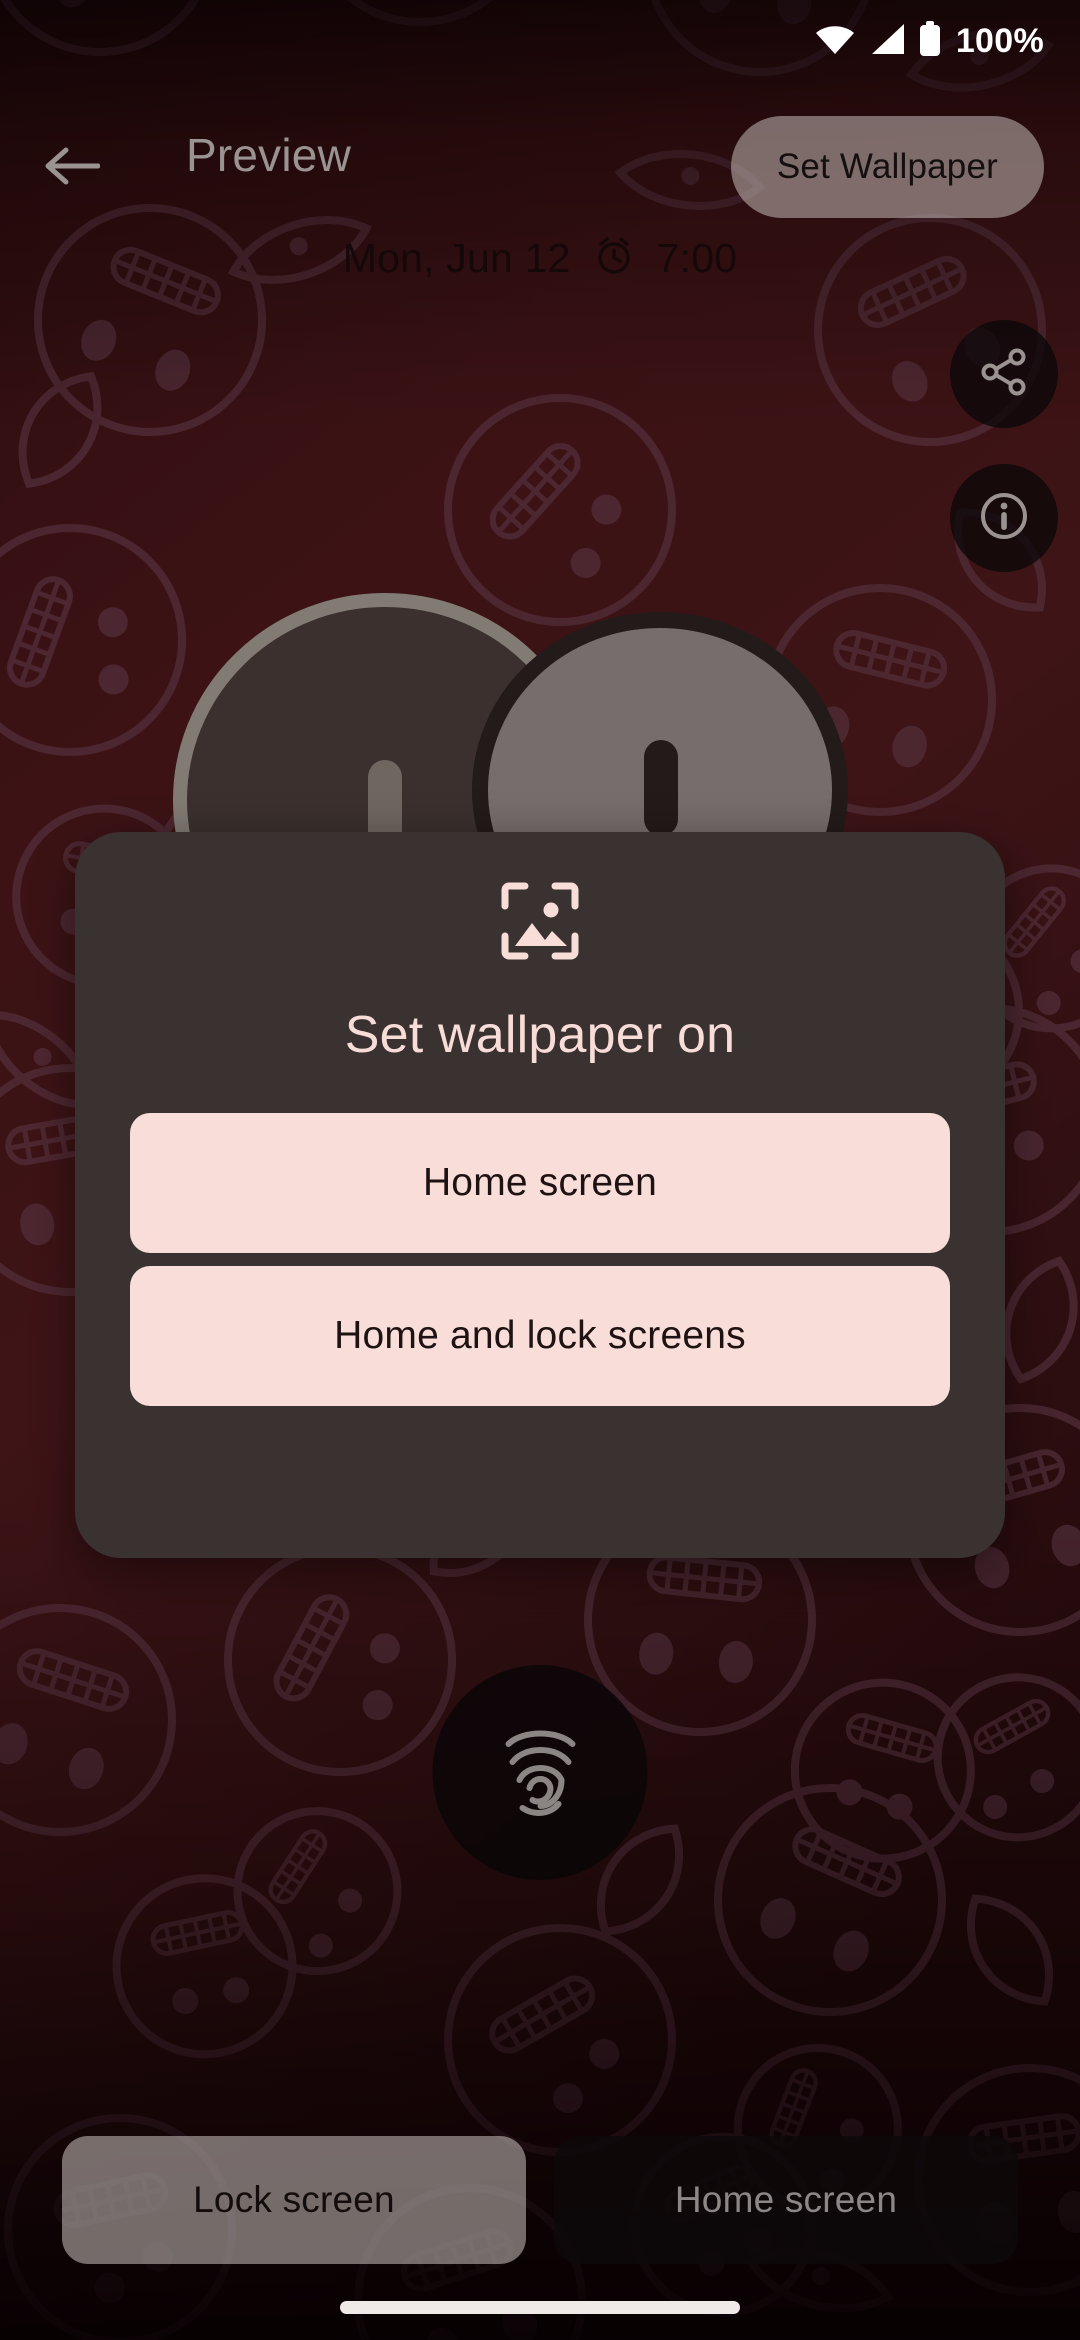  What do you see at coordinates (540, 1183) in the screenshot?
I see `option-home-screen: Home screen` at bounding box center [540, 1183].